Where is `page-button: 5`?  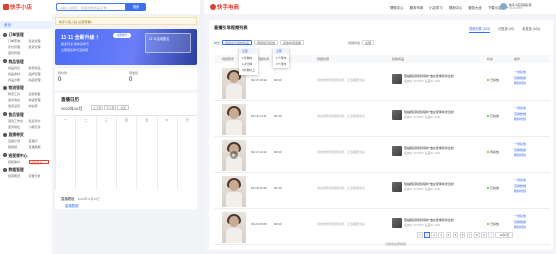 page-button: 5 is located at coordinates (455, 235).